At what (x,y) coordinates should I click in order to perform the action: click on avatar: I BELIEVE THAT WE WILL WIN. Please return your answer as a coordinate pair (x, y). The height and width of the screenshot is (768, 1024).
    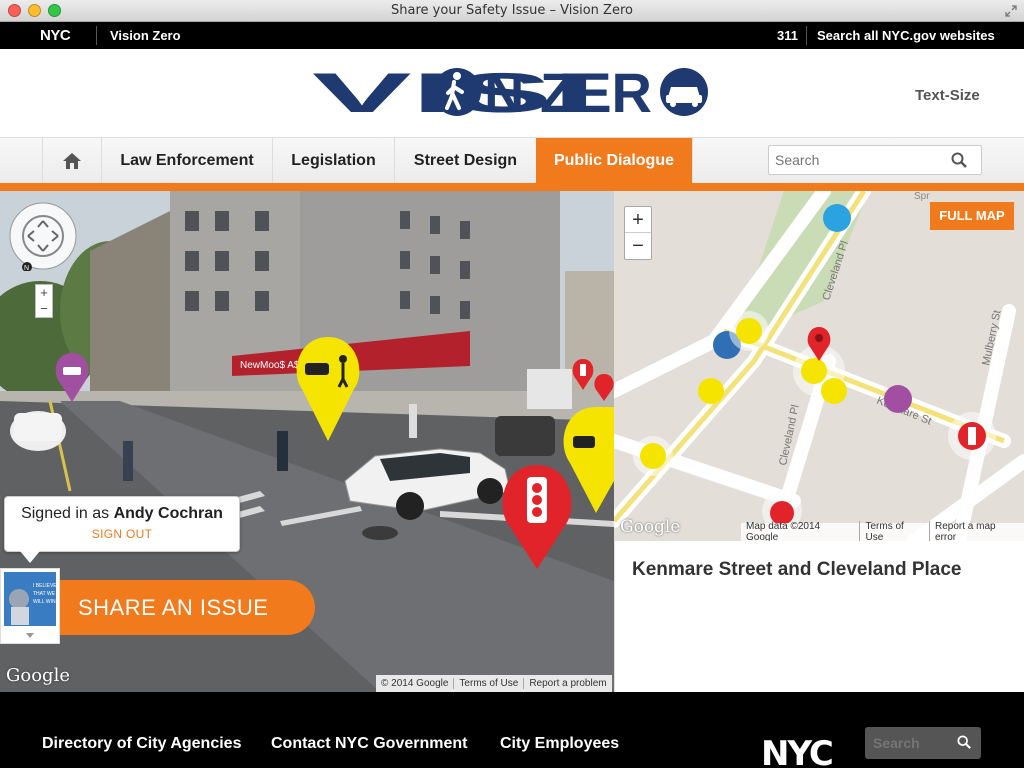
    Looking at the image, I should click on (30, 606).